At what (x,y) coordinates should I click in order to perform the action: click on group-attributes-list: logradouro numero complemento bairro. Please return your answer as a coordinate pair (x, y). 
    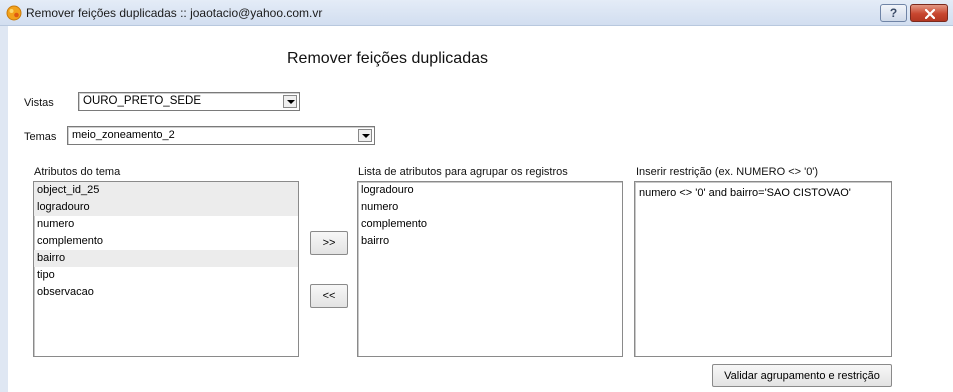
    Looking at the image, I should click on (490, 269).